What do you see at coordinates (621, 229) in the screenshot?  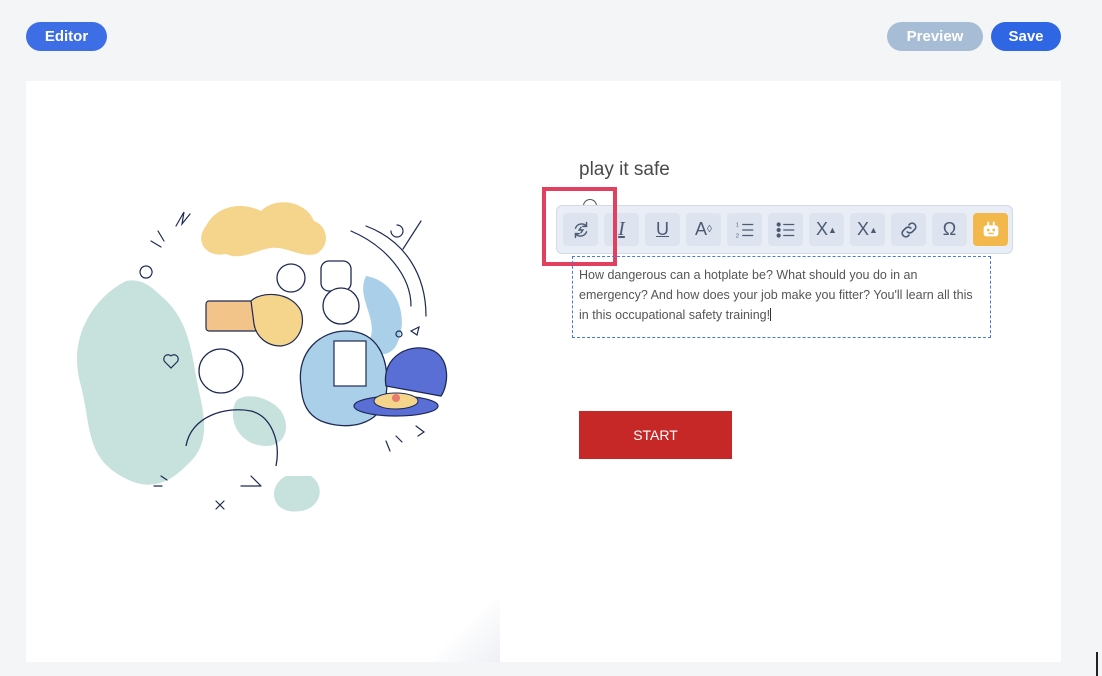 I see `italic-glyph: I` at bounding box center [621, 229].